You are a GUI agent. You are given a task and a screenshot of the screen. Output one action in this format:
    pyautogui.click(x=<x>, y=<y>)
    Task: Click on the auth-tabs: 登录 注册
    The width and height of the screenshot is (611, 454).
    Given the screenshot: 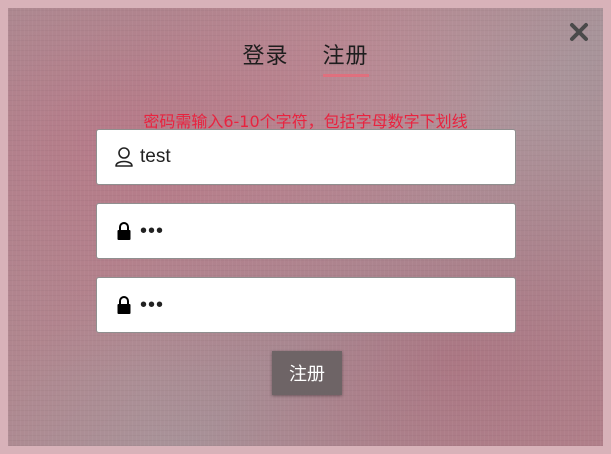 What is the action you would take?
    pyautogui.click(x=305, y=57)
    